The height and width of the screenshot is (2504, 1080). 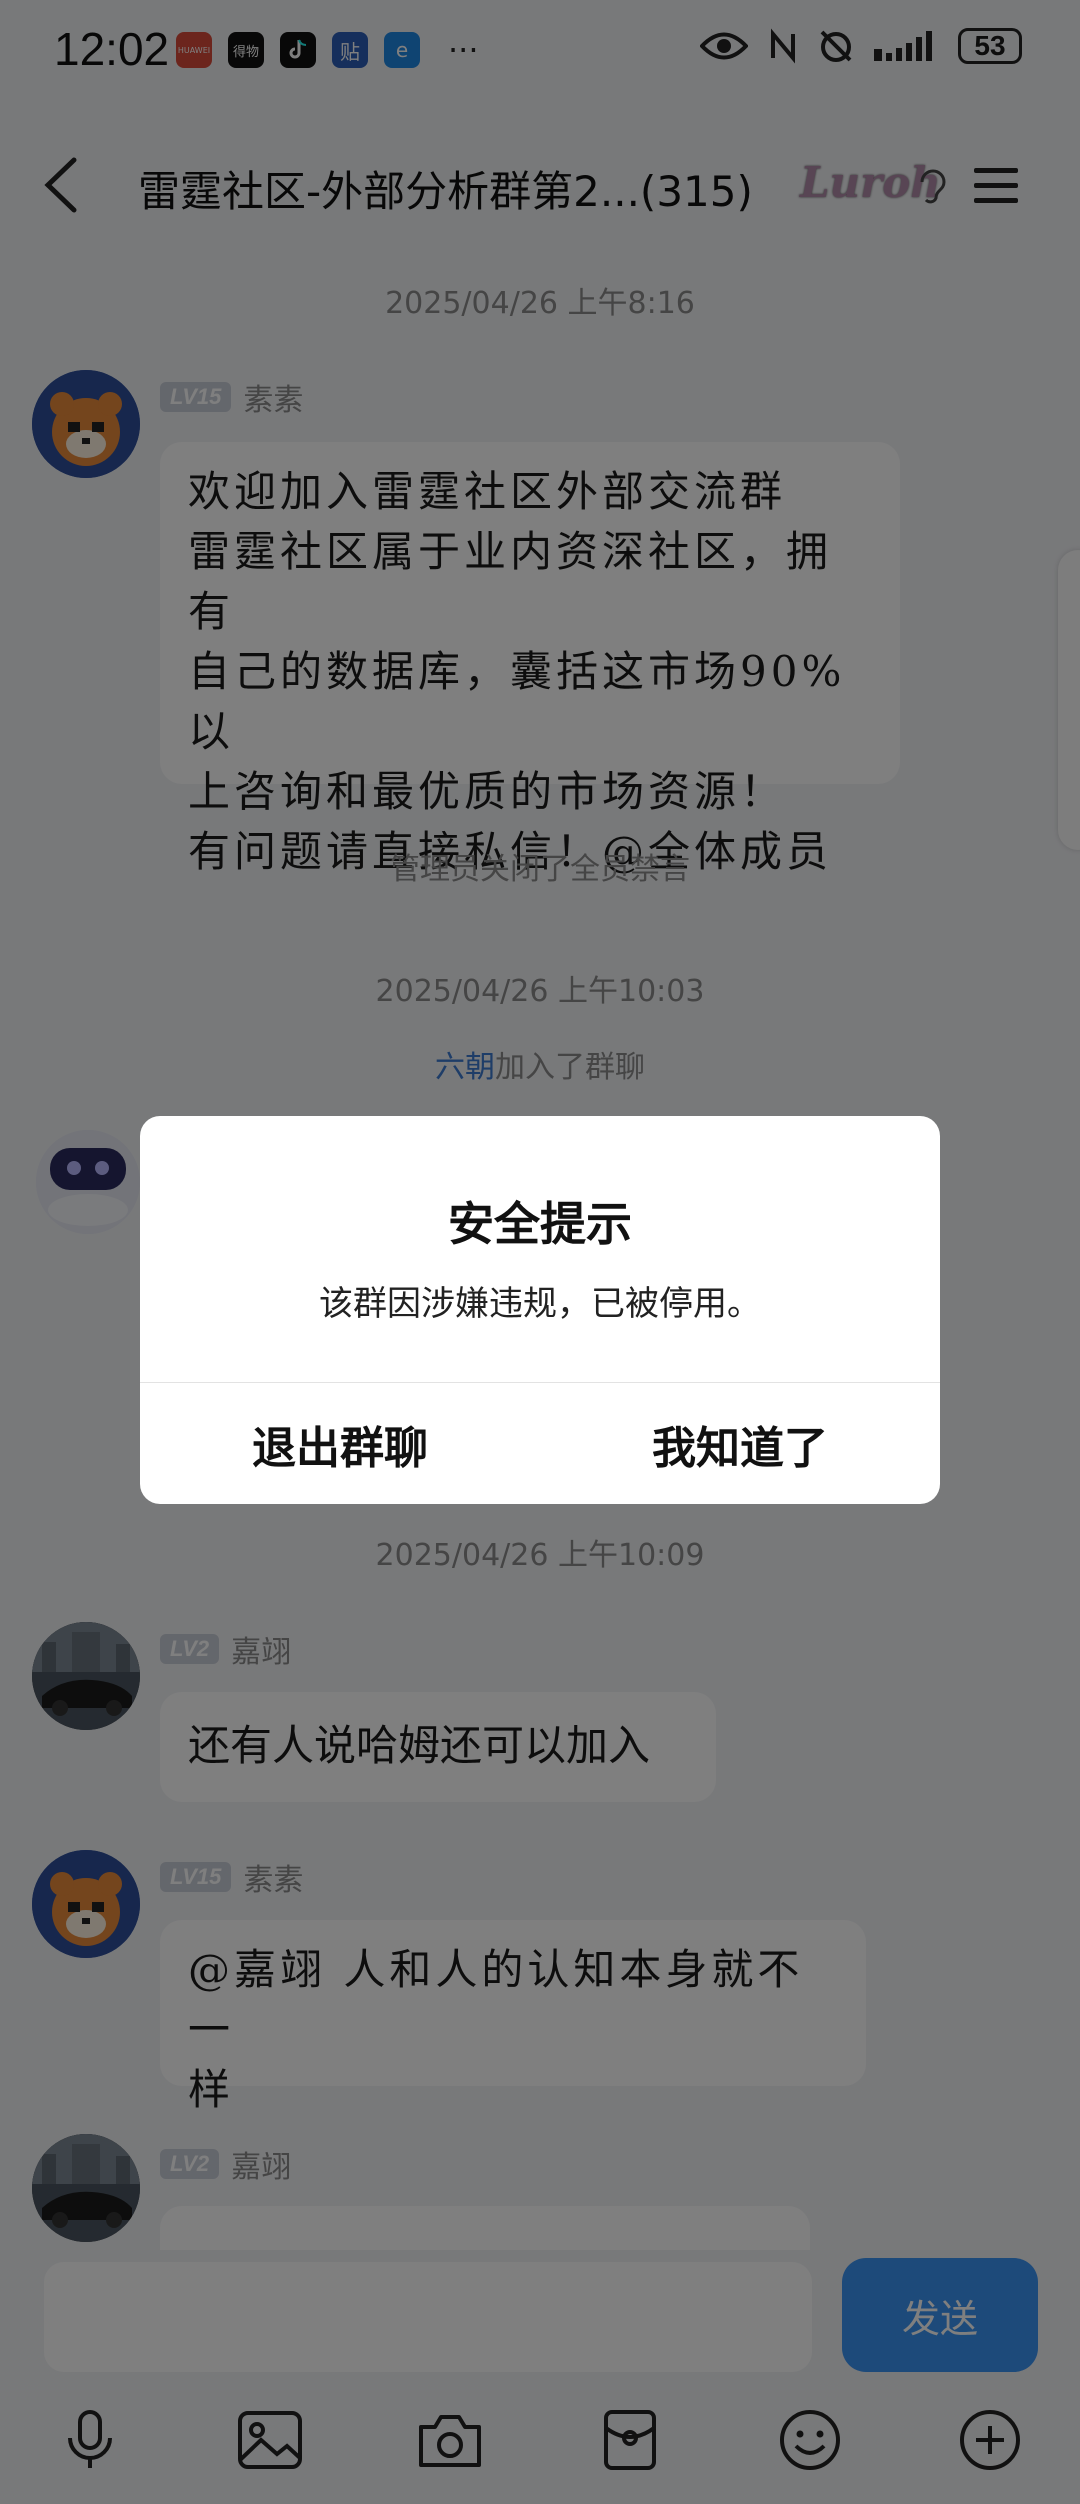 I want to click on dialog-divider, so click(x=540, y=1382).